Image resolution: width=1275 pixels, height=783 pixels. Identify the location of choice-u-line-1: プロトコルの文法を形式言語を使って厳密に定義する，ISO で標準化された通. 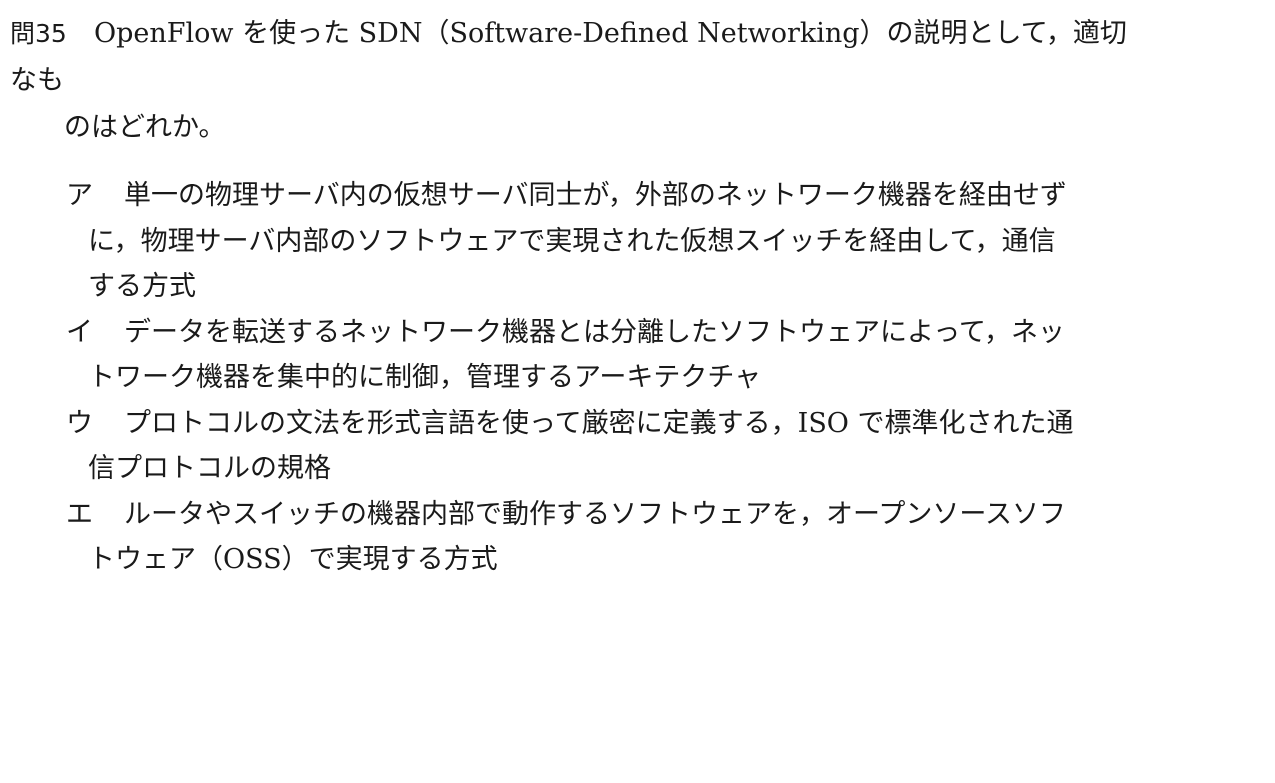
(599, 423).